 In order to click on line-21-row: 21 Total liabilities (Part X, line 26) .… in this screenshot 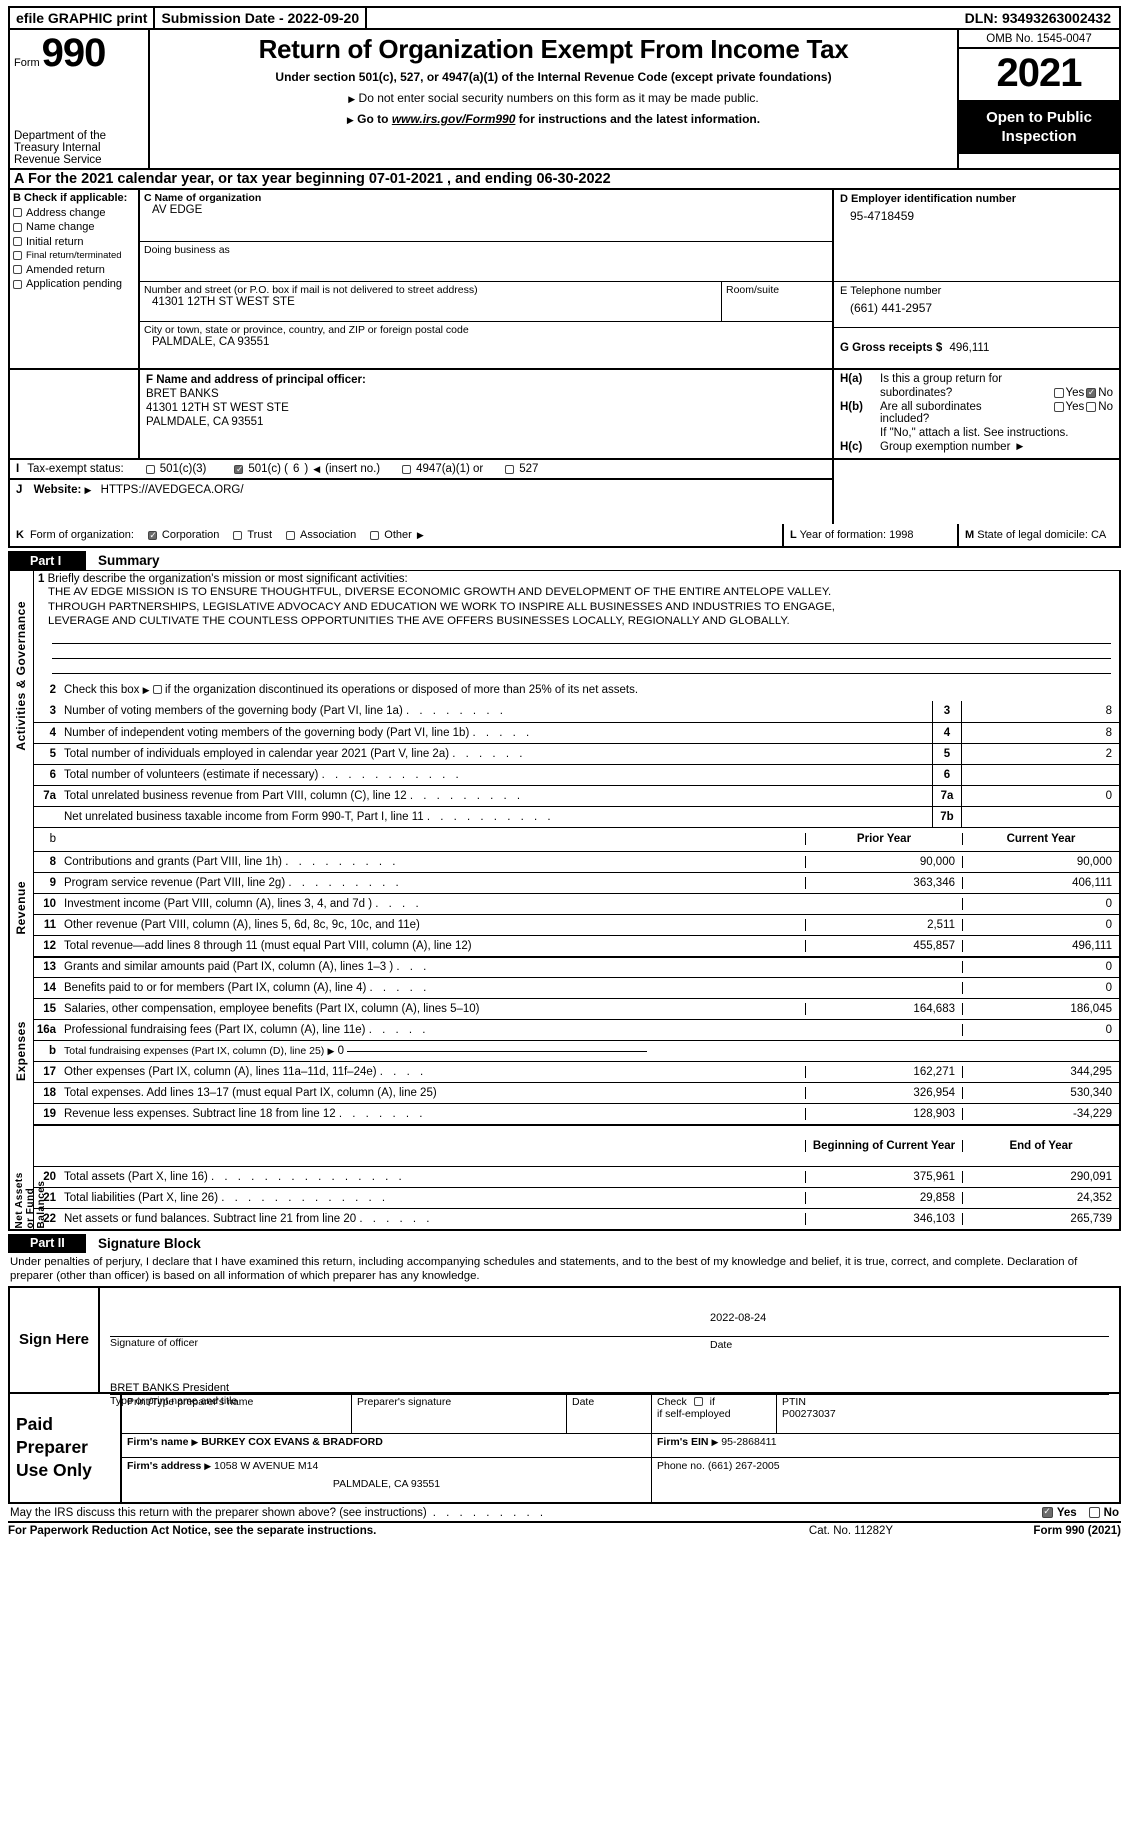, I will do `click(576, 1197)`.